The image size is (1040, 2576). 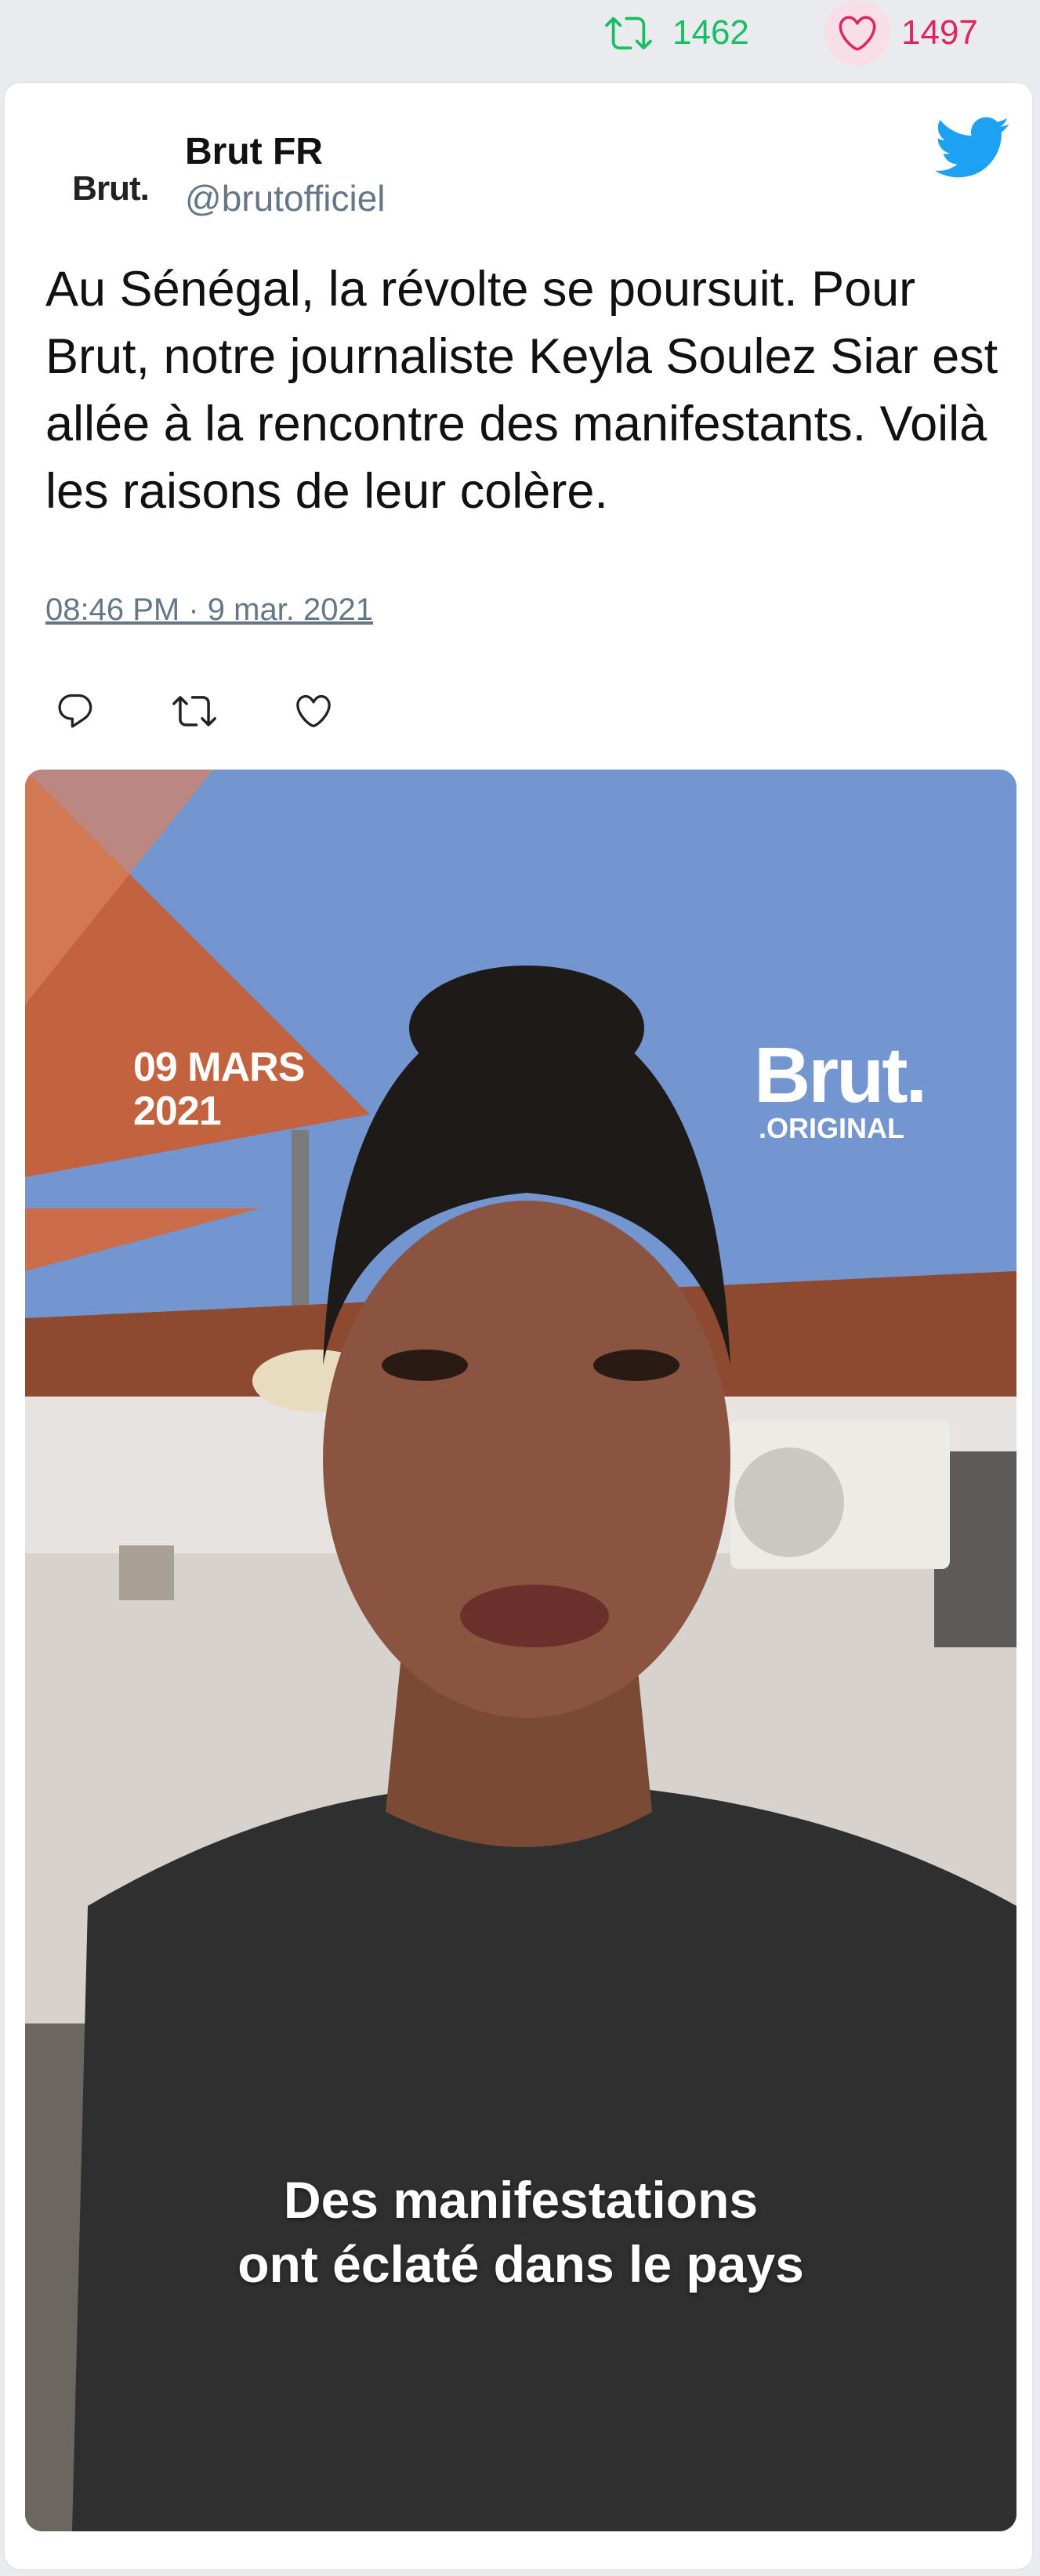 I want to click on retweet-stat: 1462, so click(x=672, y=33).